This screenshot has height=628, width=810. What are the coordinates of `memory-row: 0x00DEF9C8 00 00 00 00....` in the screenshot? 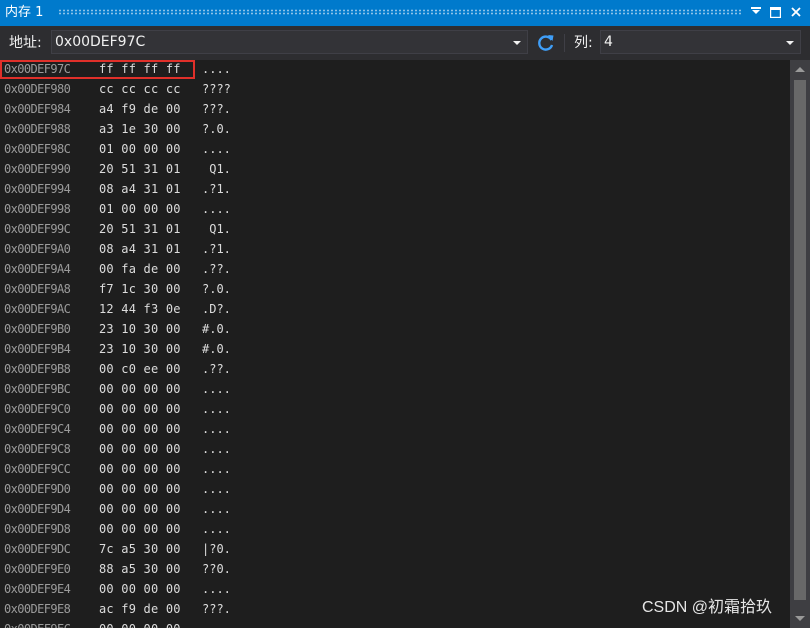 It's located at (390, 450).